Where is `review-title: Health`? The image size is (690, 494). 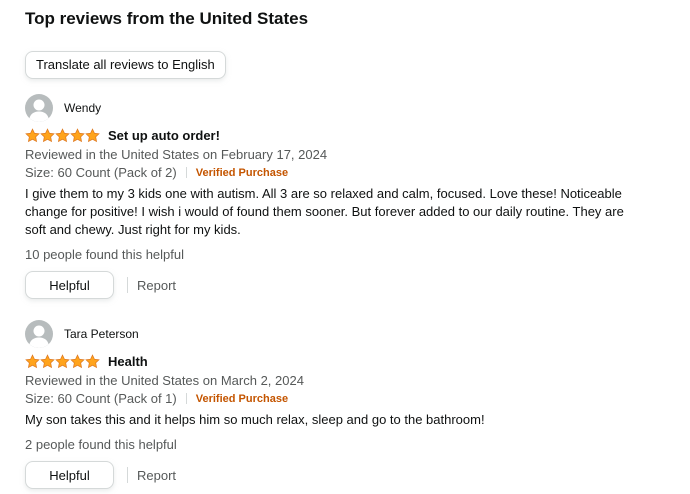 review-title: Health is located at coordinates (128, 361).